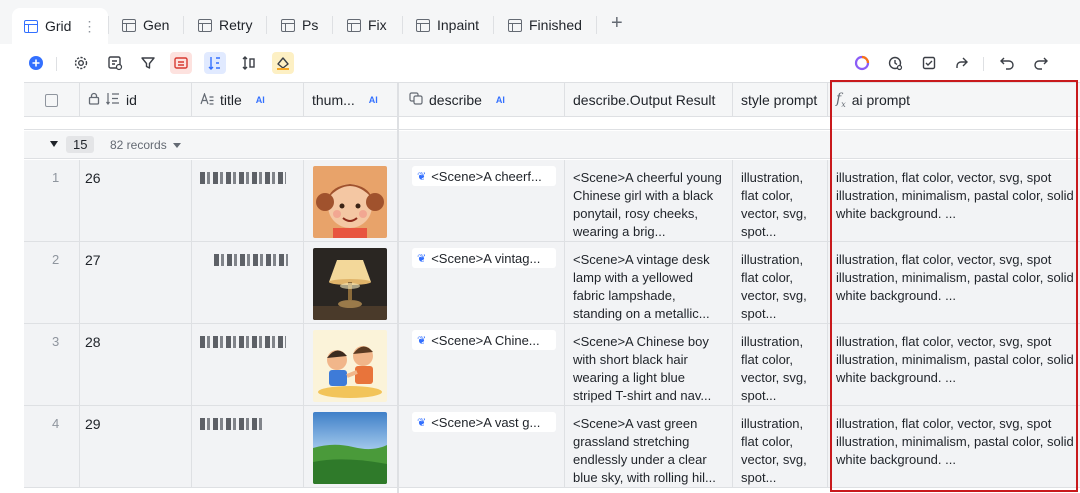  What do you see at coordinates (545, 25) in the screenshot?
I see `tab-finished: Finished` at bounding box center [545, 25].